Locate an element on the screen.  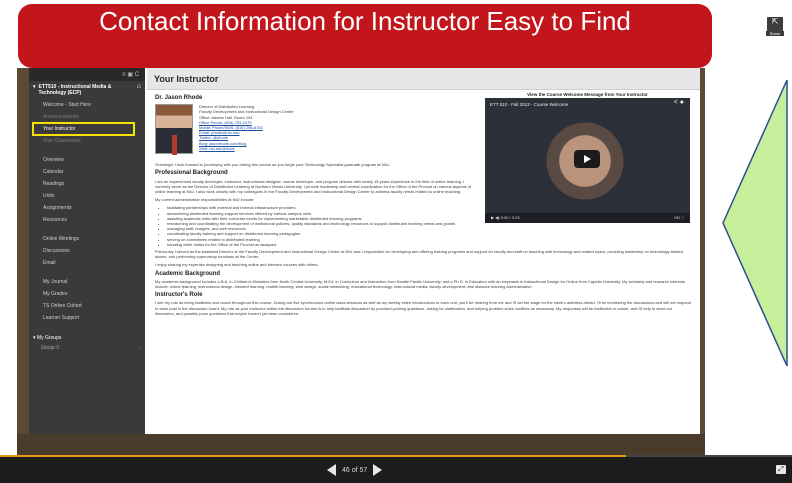
sidebar-item-your-classmates: Your Classmates is located at coordinates (87, 141).